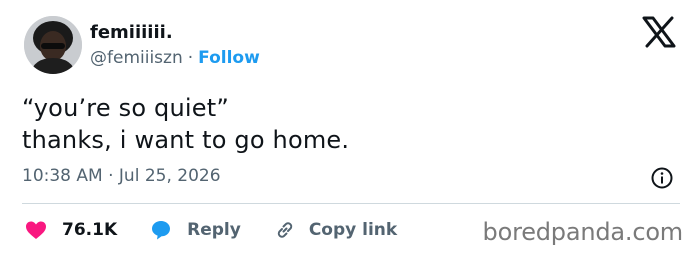 This screenshot has width=700, height=256. What do you see at coordinates (36, 230) in the screenshot?
I see `heart-icon` at bounding box center [36, 230].